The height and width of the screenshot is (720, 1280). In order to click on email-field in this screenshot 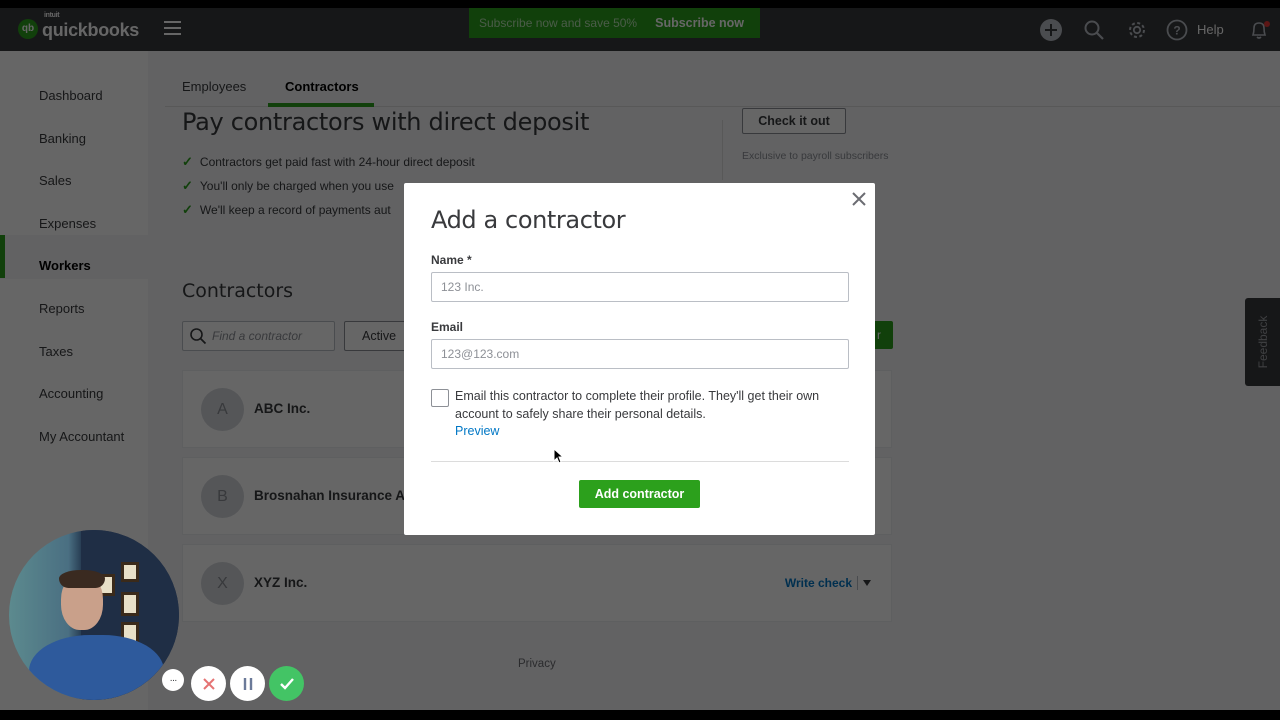, I will do `click(640, 354)`.